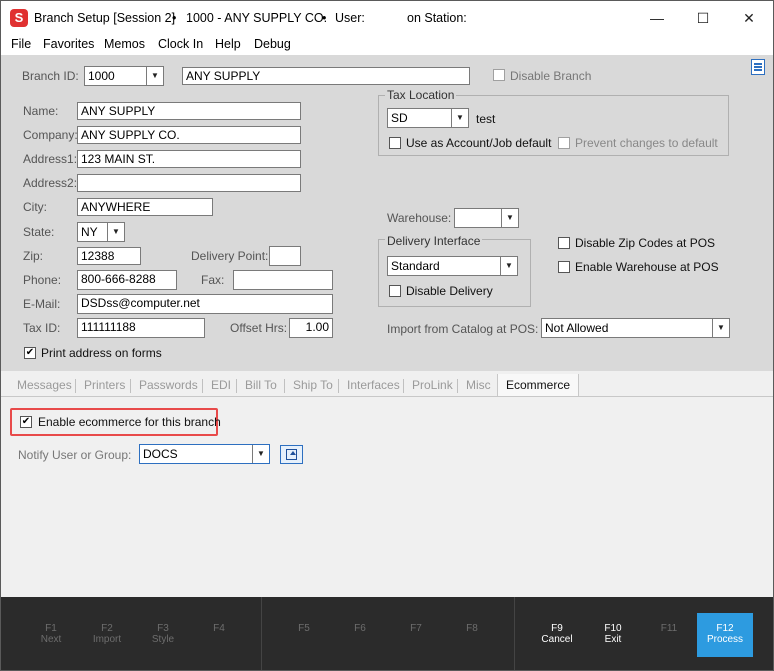  Describe the element at coordinates (564, 243) in the screenshot. I see `disable-zip-checkbox` at that location.